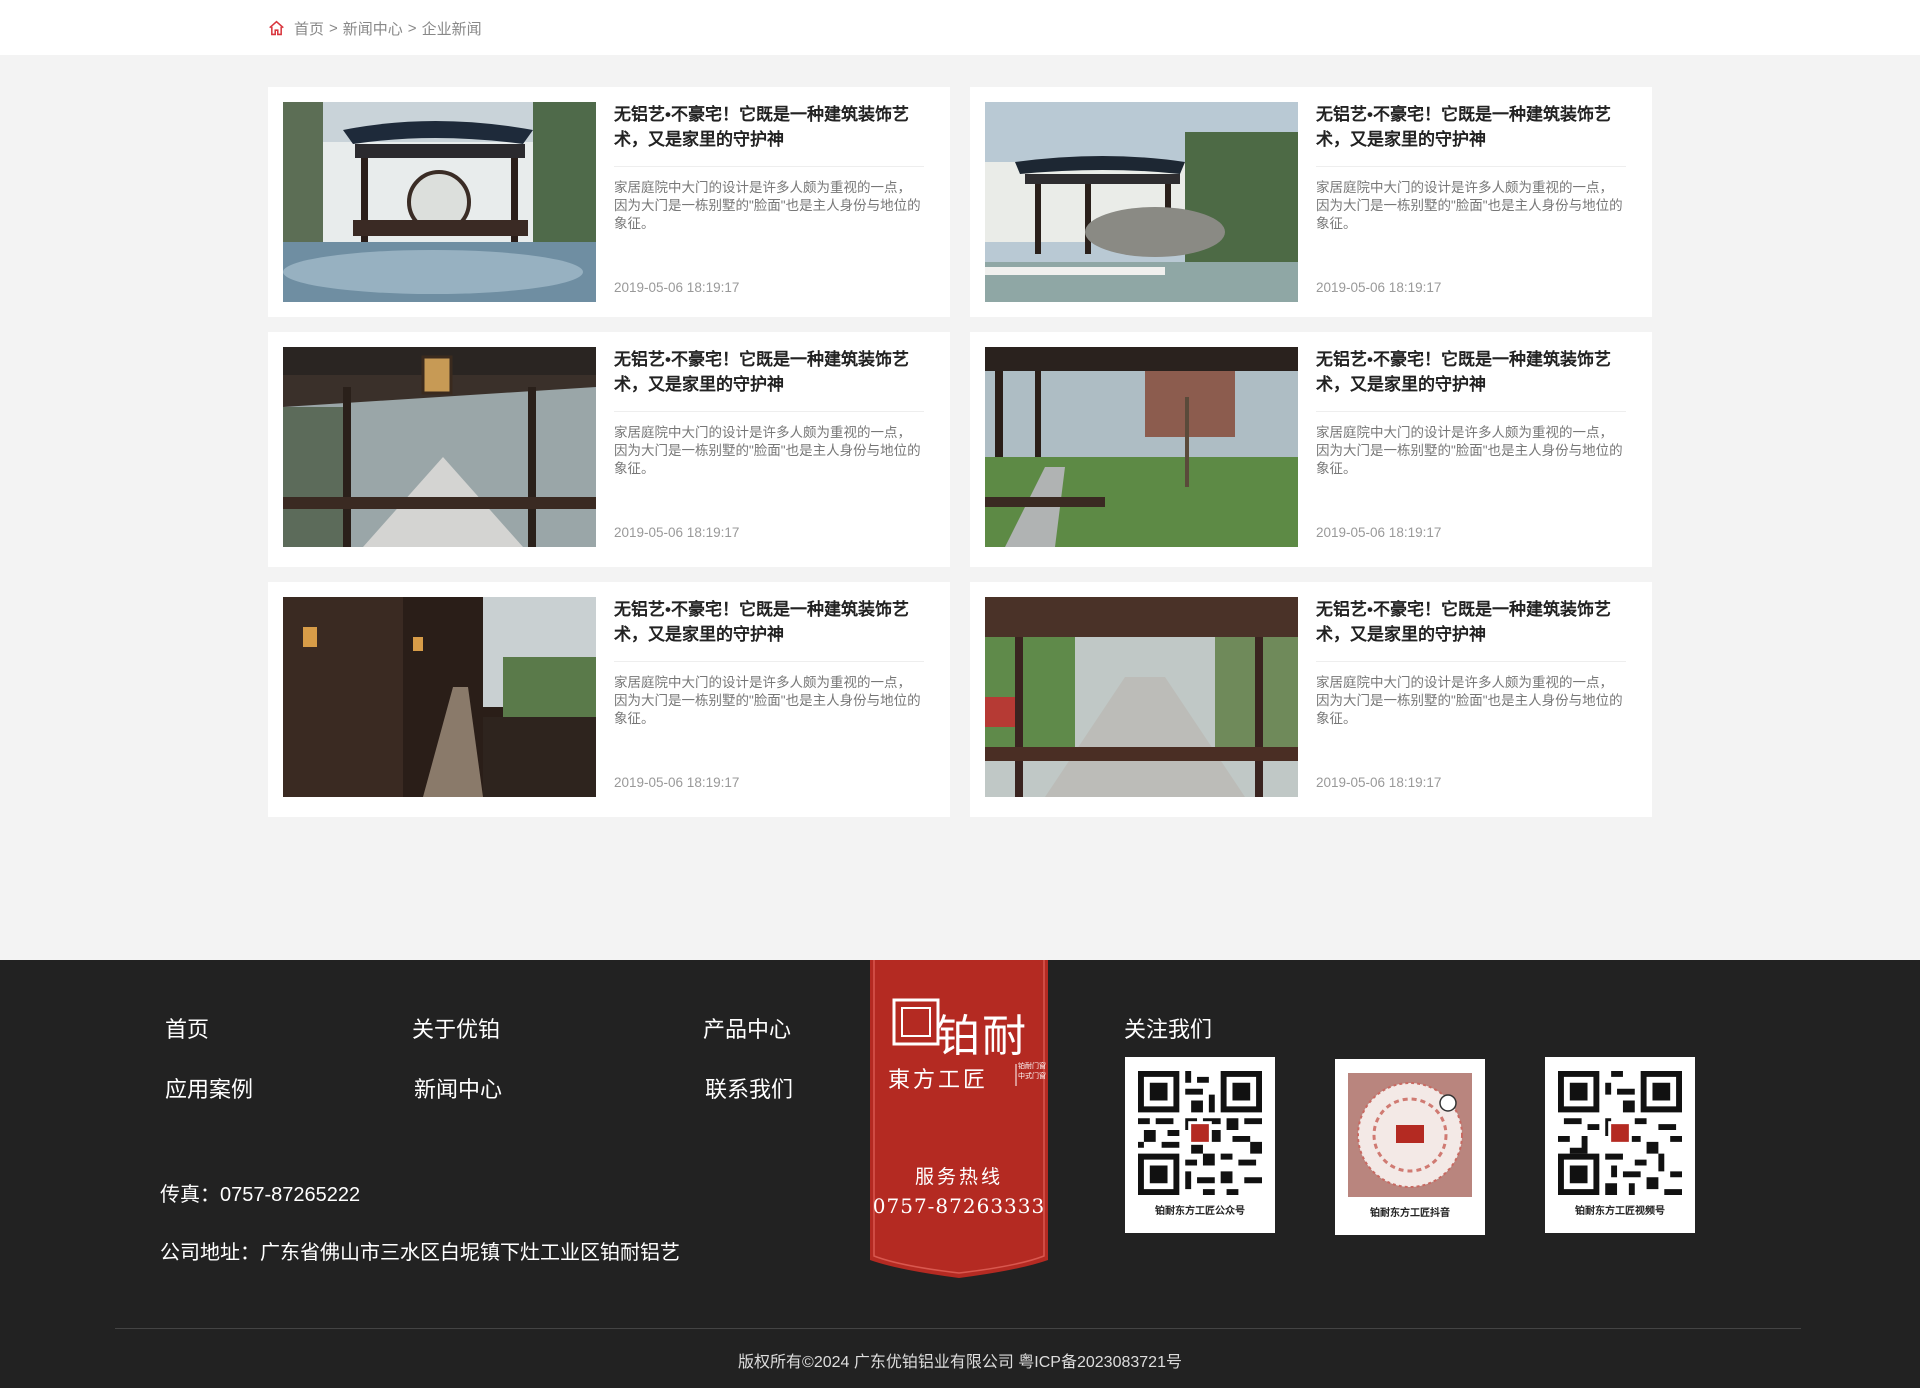 The image size is (1920, 1388). Describe the element at coordinates (959, 1119) in the screenshot. I see `brand-banner: 铂耐 東方工匠 铂耐门窗 中式门窗 服务热线 0757-87263333` at that location.